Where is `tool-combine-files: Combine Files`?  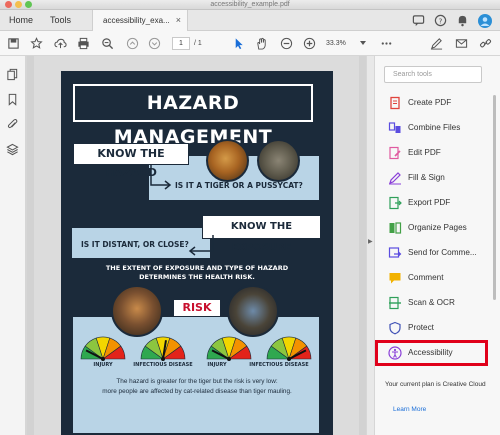
tool-combine-files: Combine Files is located at coordinates (441, 128).